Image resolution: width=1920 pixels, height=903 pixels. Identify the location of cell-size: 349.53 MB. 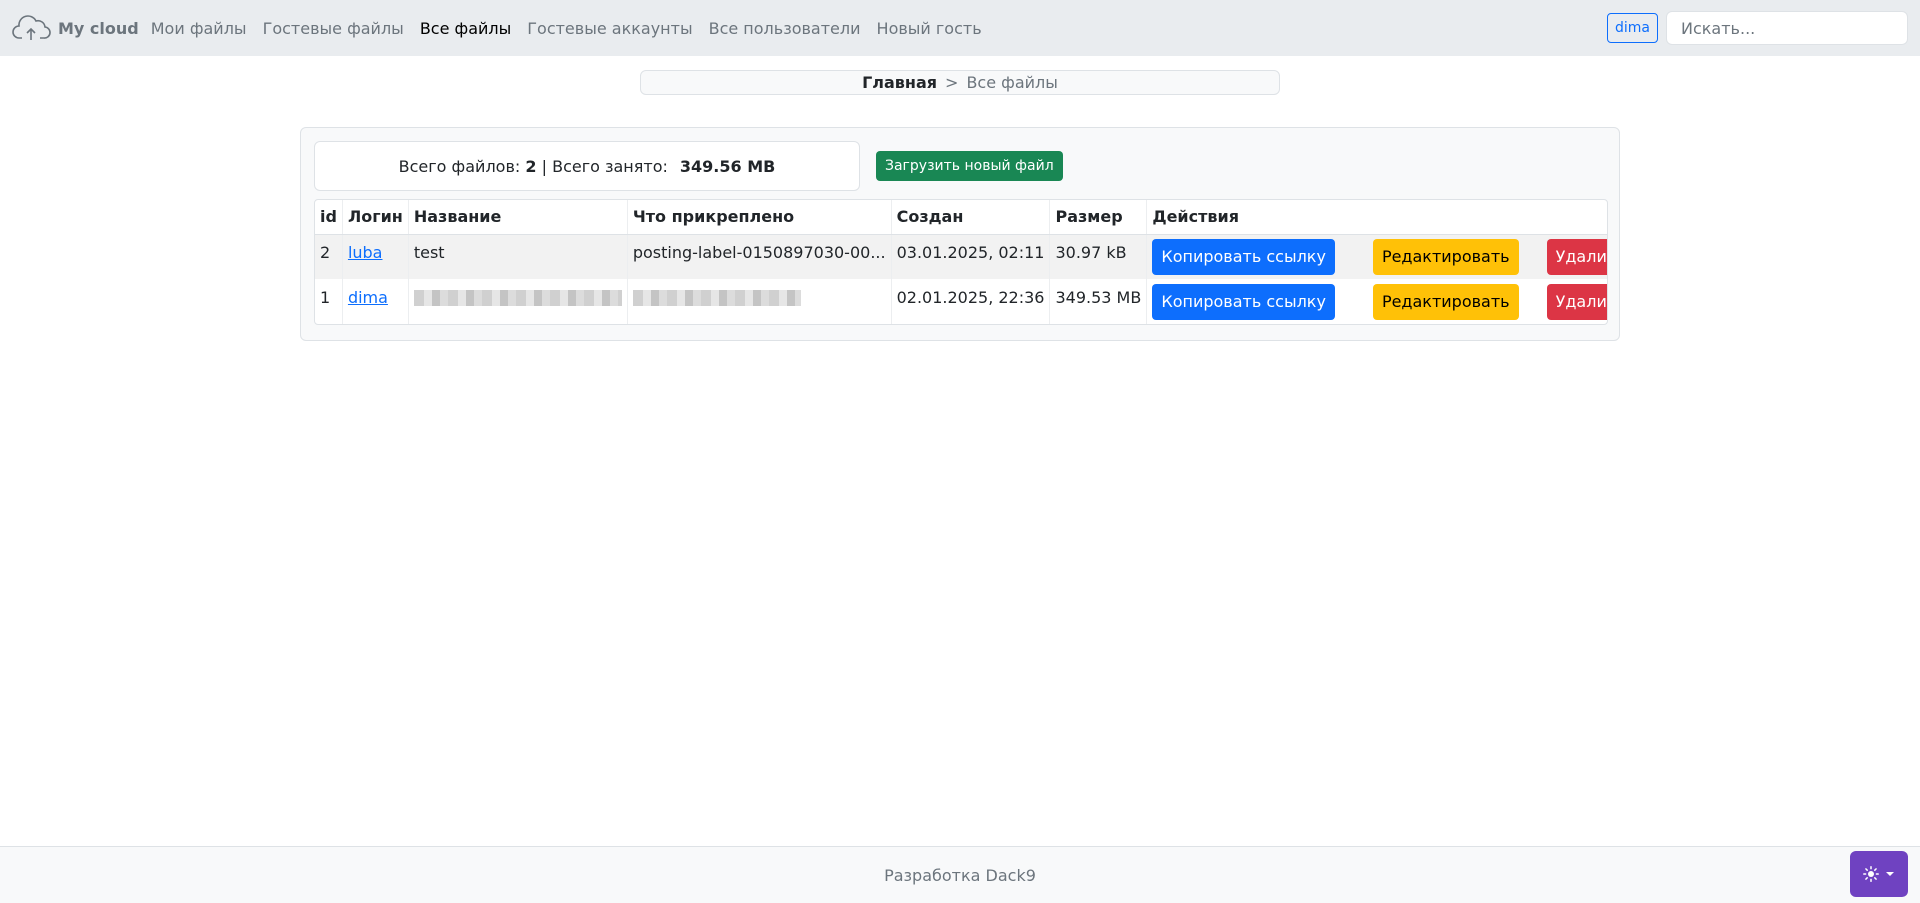
(1098, 301).